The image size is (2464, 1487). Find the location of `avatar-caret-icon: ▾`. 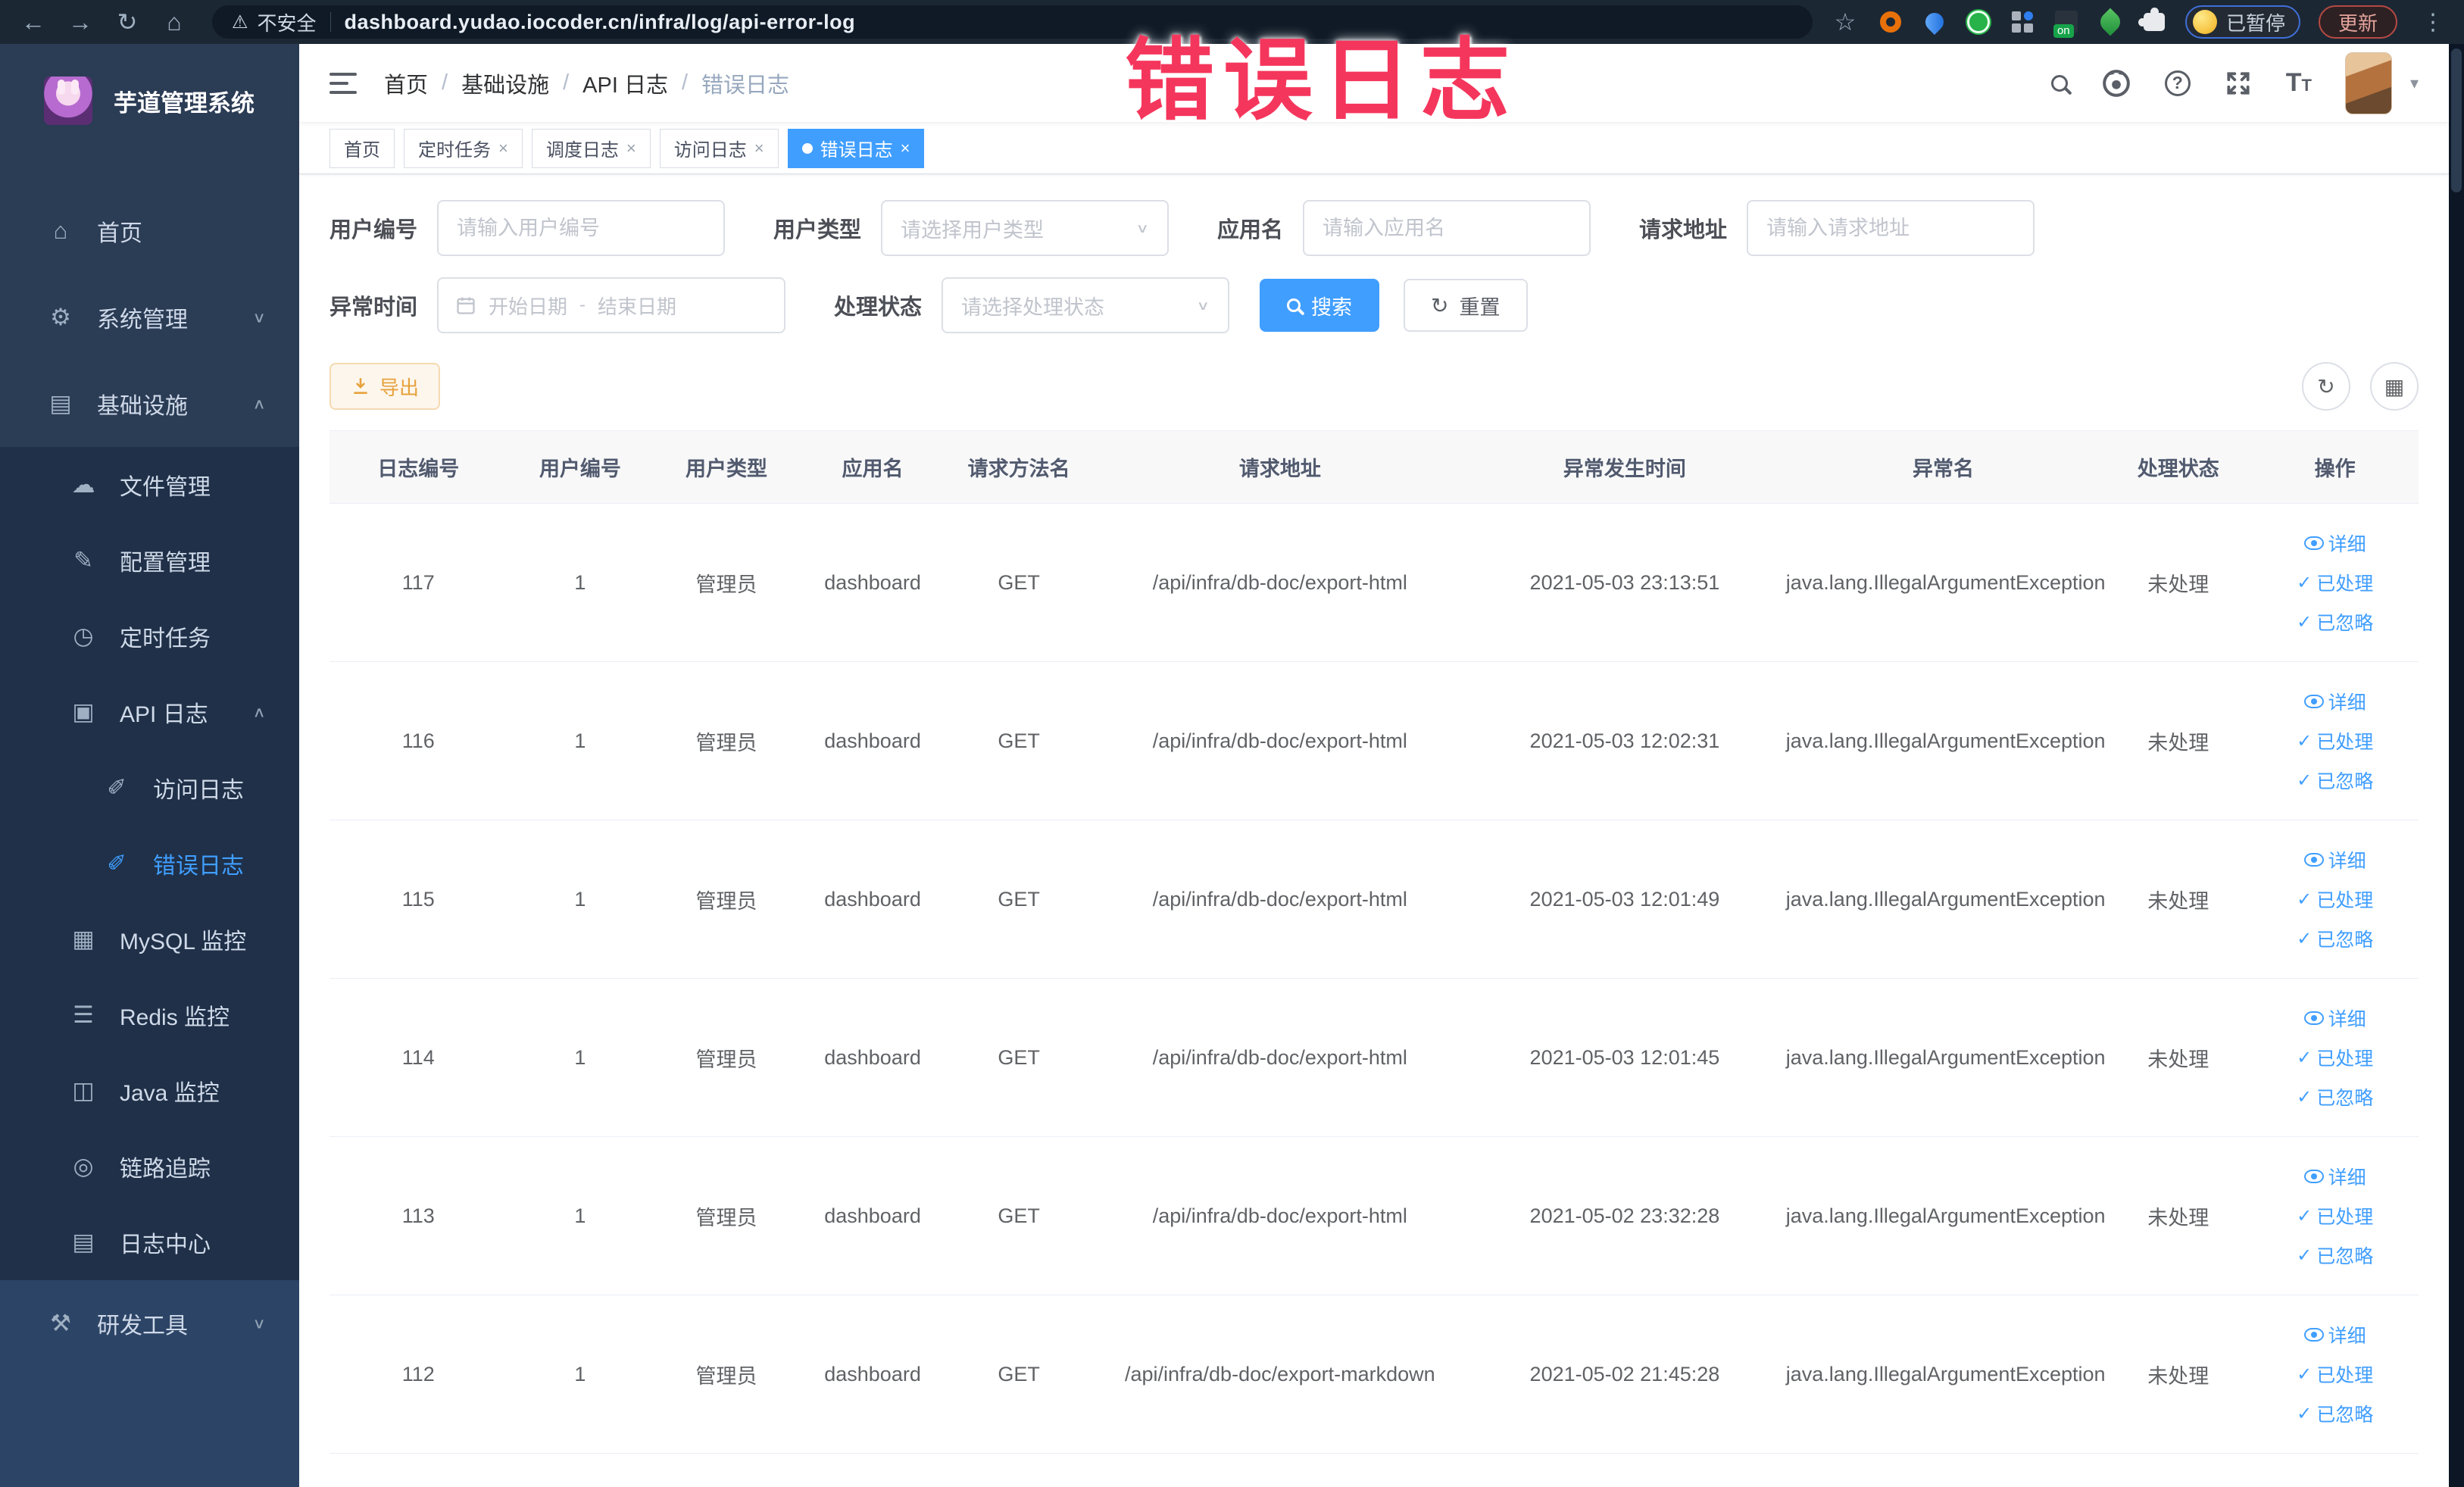

avatar-caret-icon: ▾ is located at coordinates (2414, 83).